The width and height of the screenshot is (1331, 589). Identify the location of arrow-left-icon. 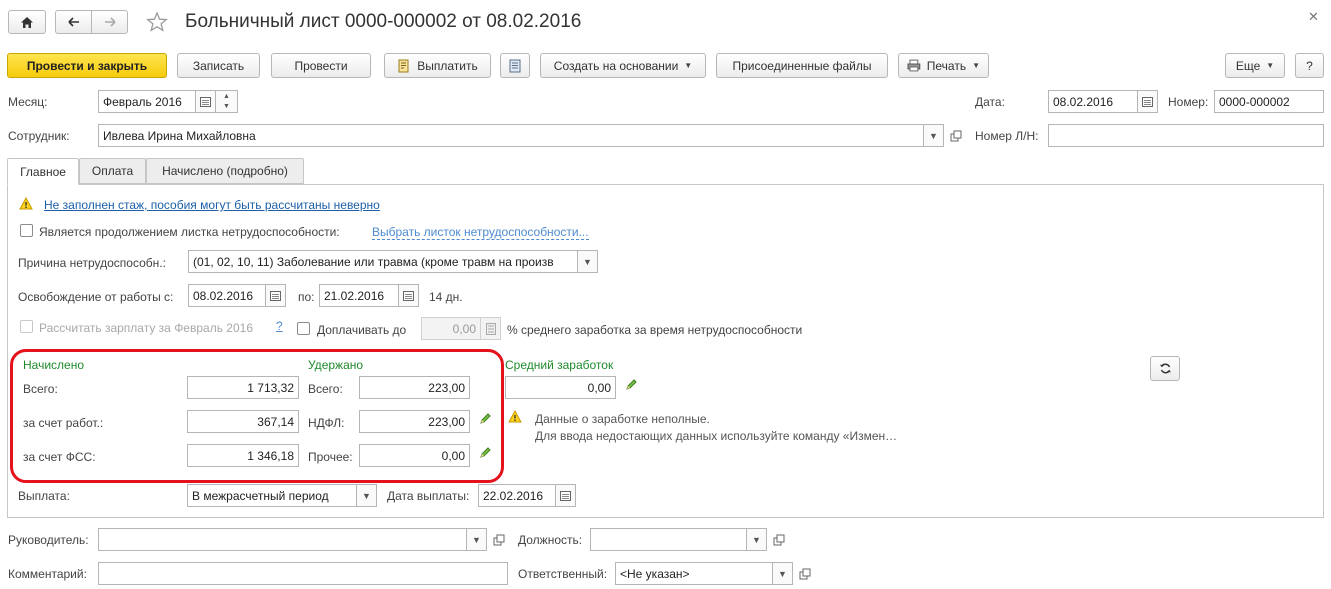
(73, 22).